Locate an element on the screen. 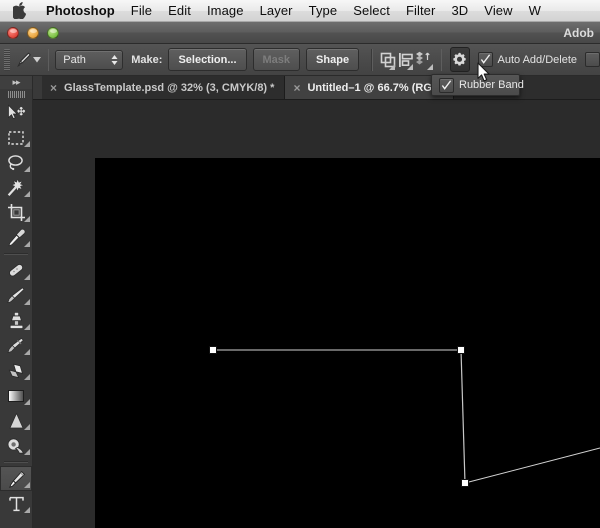  menu-item-image: Image is located at coordinates (225, 11).